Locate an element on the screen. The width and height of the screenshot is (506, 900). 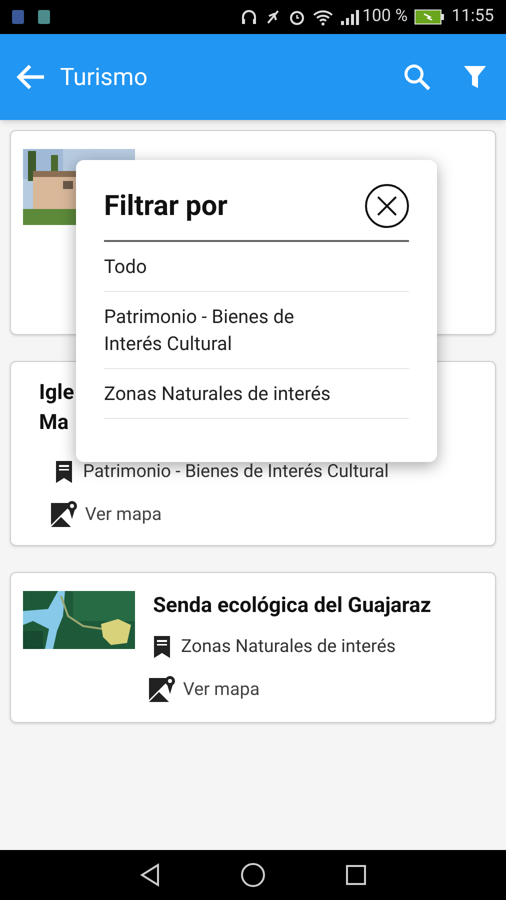
place-title: Ma is located at coordinates (54, 423).